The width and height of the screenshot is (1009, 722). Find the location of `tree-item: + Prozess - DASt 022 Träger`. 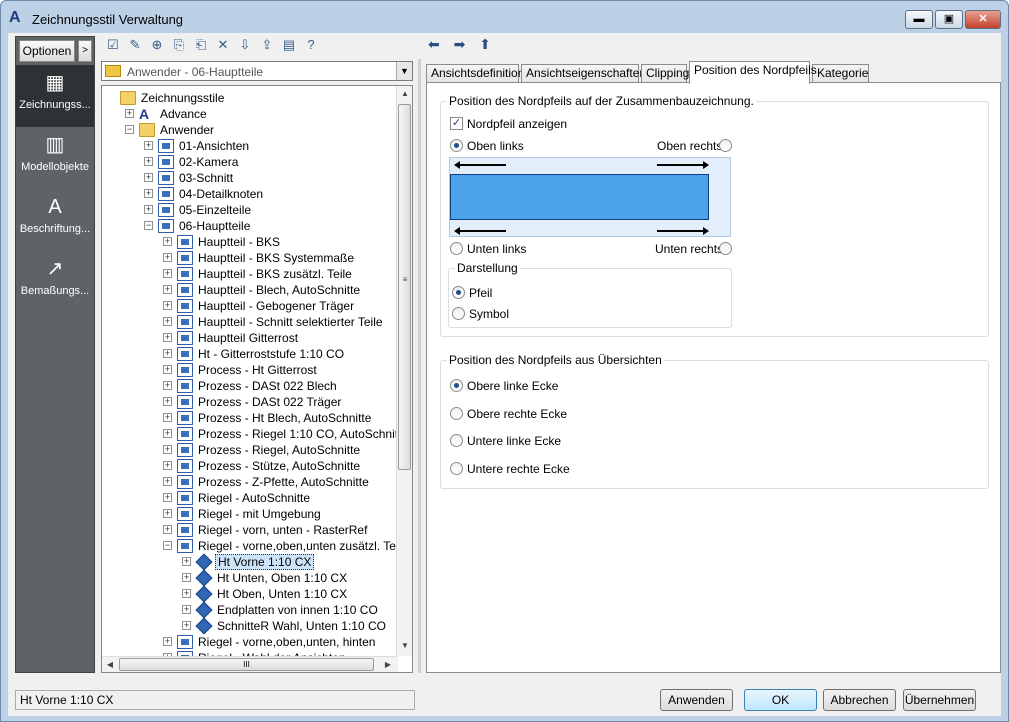

tree-item: + Prozess - DASt 022 Träger is located at coordinates (250, 402).